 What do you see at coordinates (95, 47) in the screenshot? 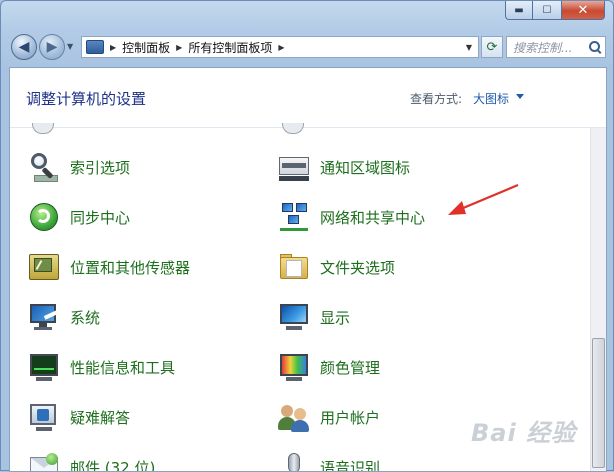
I see `control-panel-icon` at bounding box center [95, 47].